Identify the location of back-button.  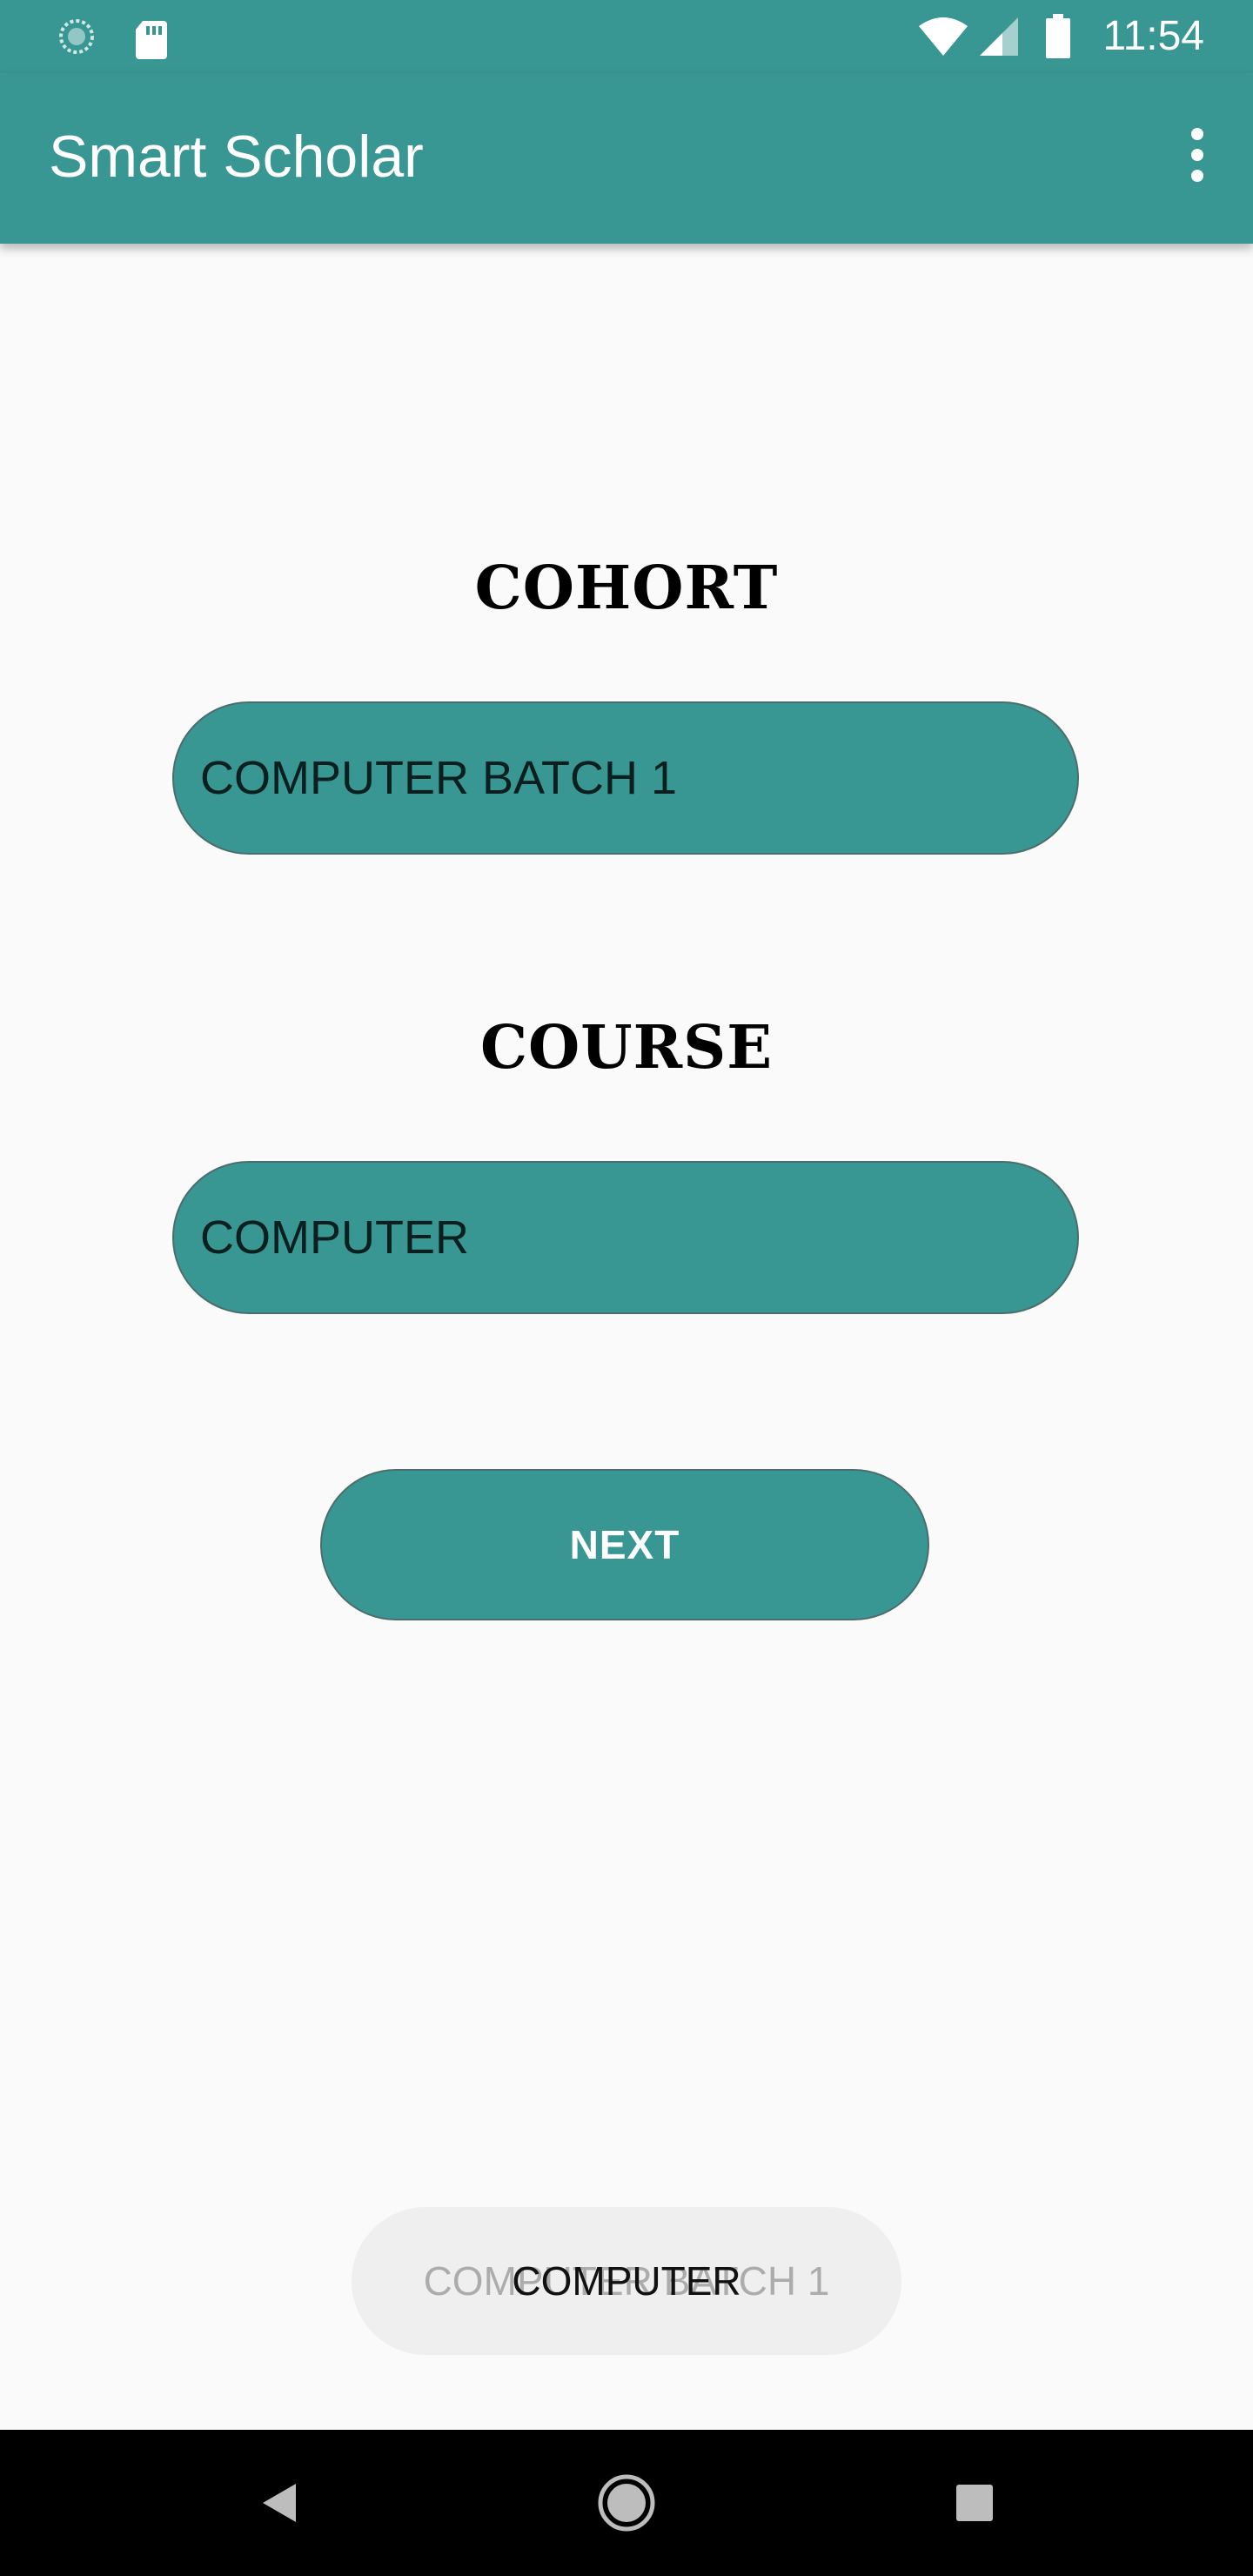
(278, 2502).